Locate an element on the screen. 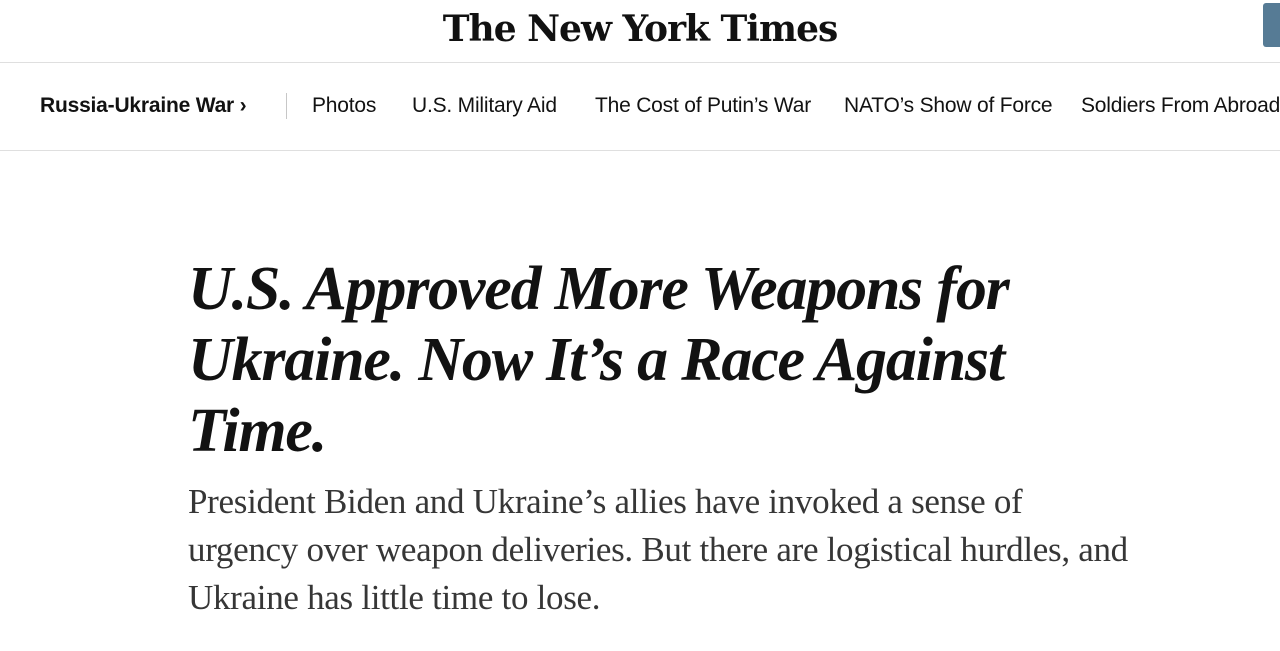 Image resolution: width=1280 pixels, height=651 pixels. nav-item-soldiers-from-abroad: Soldiers From Abroad is located at coordinates (1180, 106).